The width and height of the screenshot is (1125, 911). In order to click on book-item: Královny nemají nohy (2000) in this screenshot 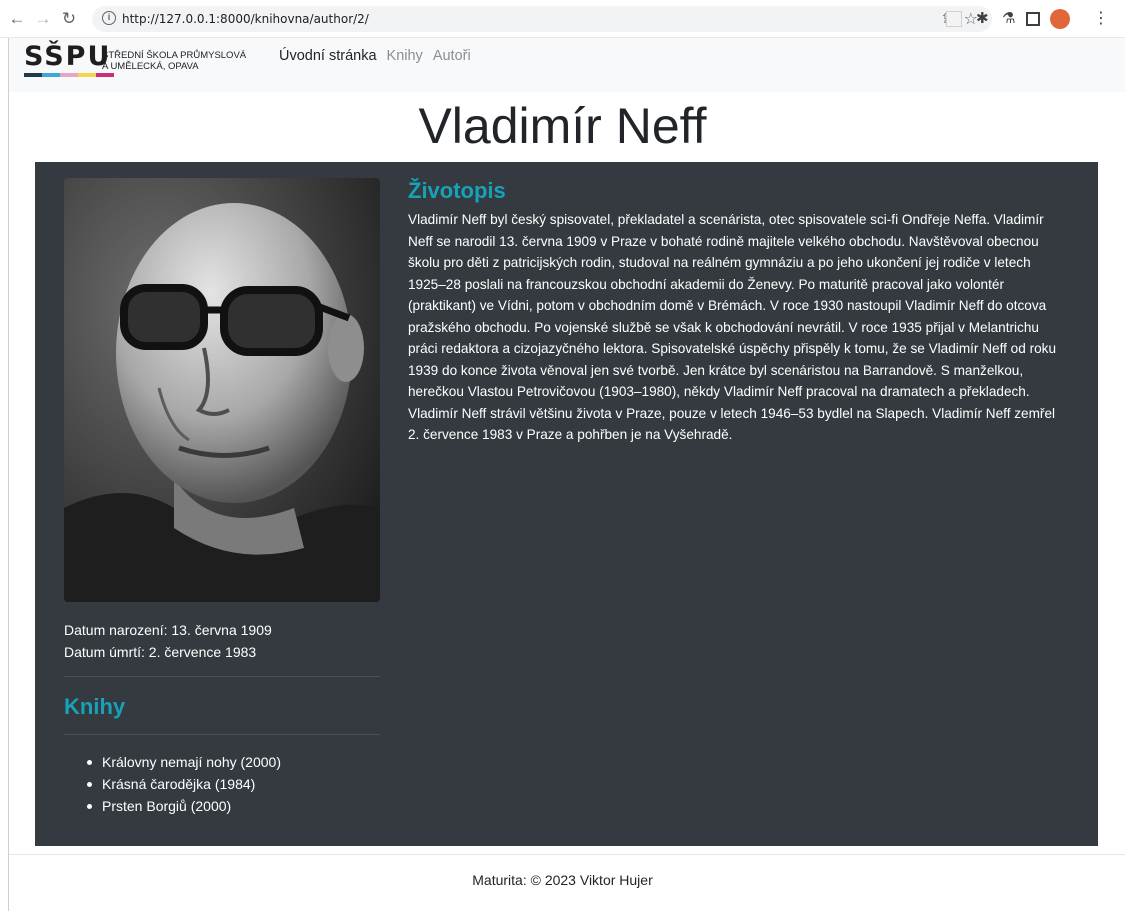, I will do `click(172, 762)`.